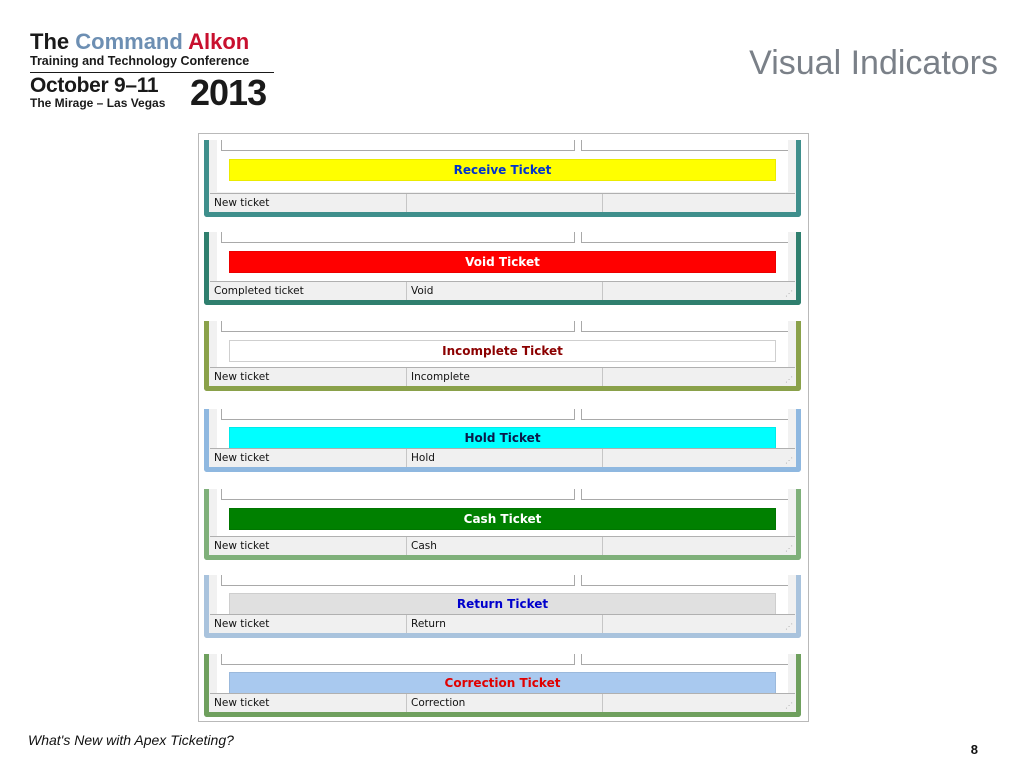 The height and width of the screenshot is (768, 1024). I want to click on status-bar: New ticket Correction ⋰, so click(502, 702).